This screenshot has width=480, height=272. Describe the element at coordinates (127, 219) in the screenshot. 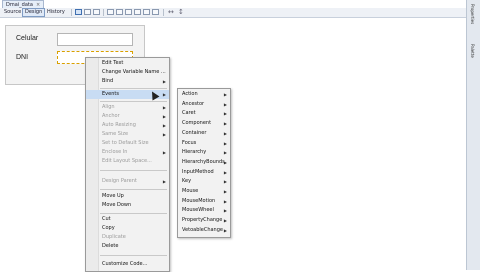

I see `menu-item-cut: Cut` at that location.